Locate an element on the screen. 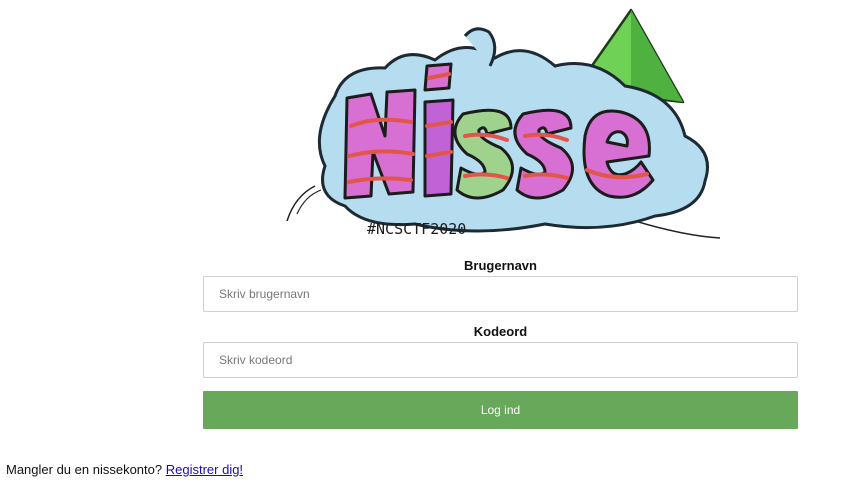 The height and width of the screenshot is (493, 850). letter-e-hole is located at coordinates (617, 139).